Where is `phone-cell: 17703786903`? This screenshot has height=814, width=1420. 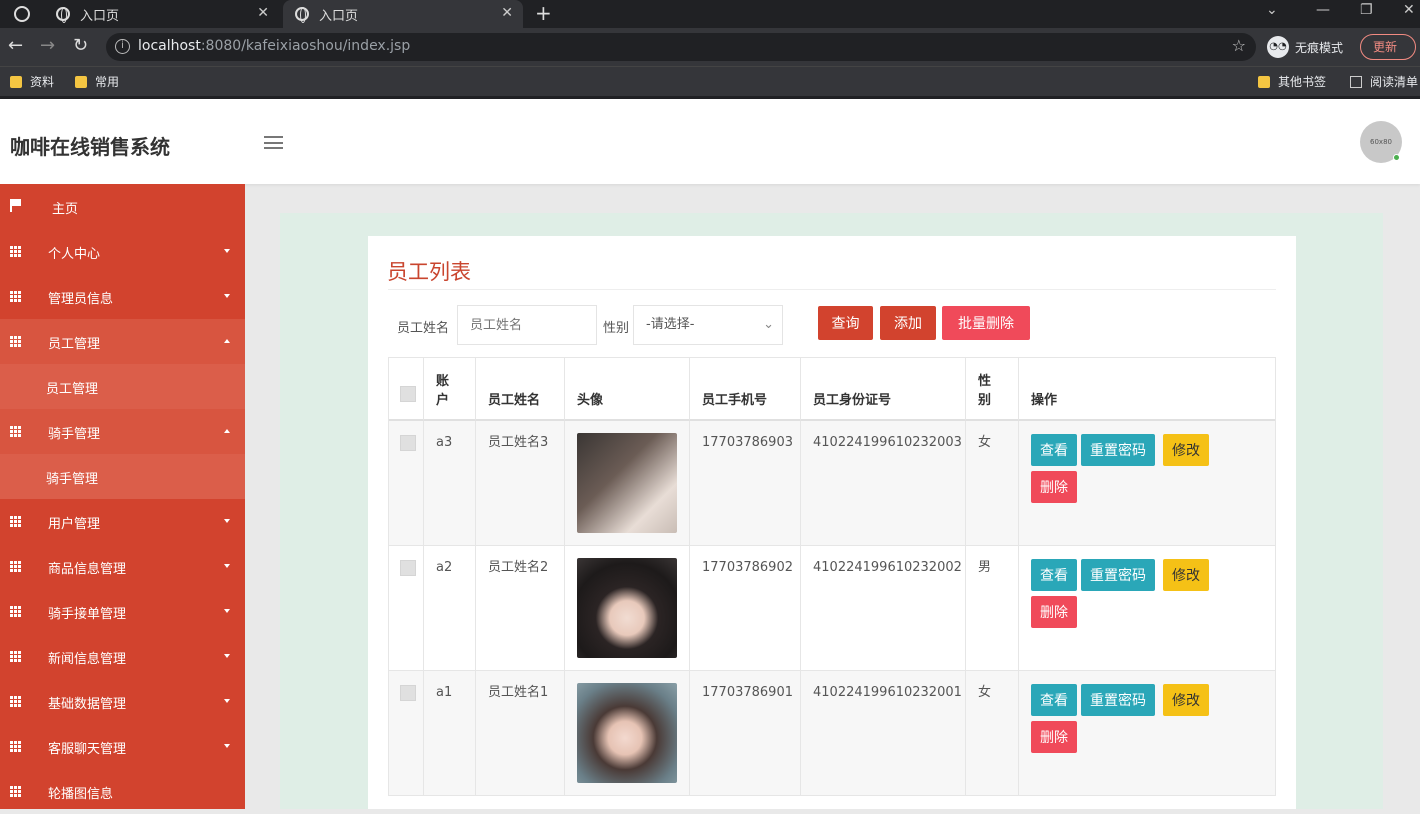 phone-cell: 17703786903 is located at coordinates (745, 483).